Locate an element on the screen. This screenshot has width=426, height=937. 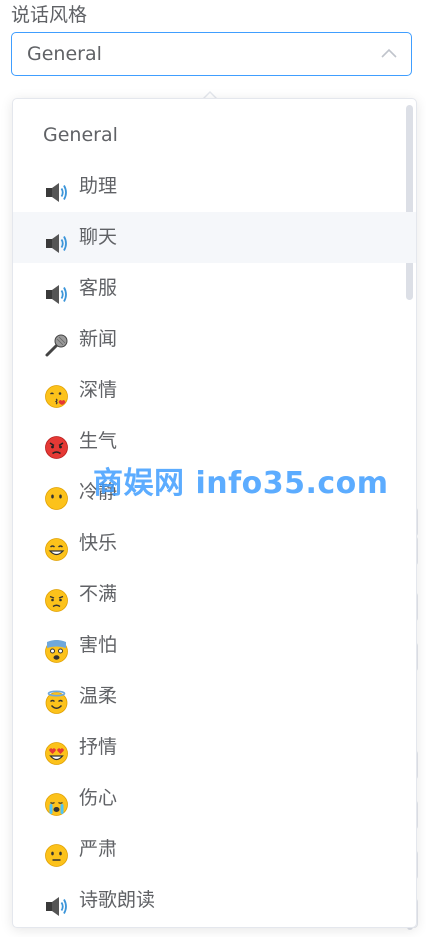
option-item: 严肃 is located at coordinates (214, 849).